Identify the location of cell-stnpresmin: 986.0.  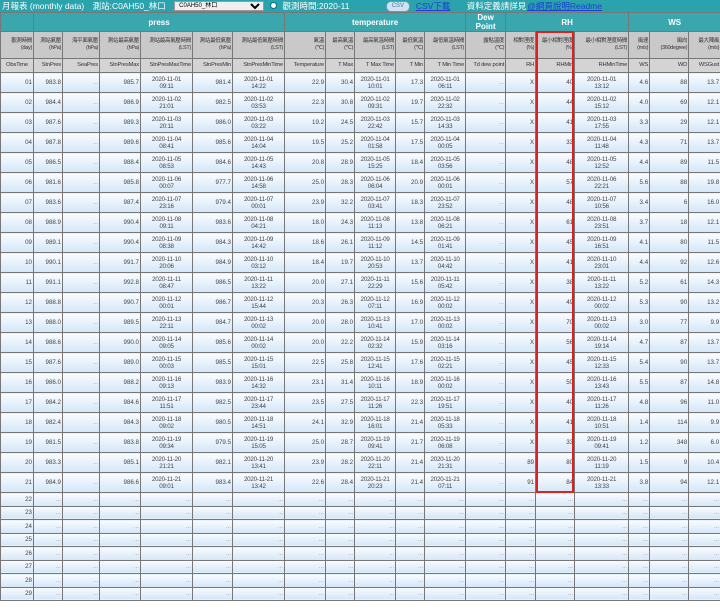
(212, 122).